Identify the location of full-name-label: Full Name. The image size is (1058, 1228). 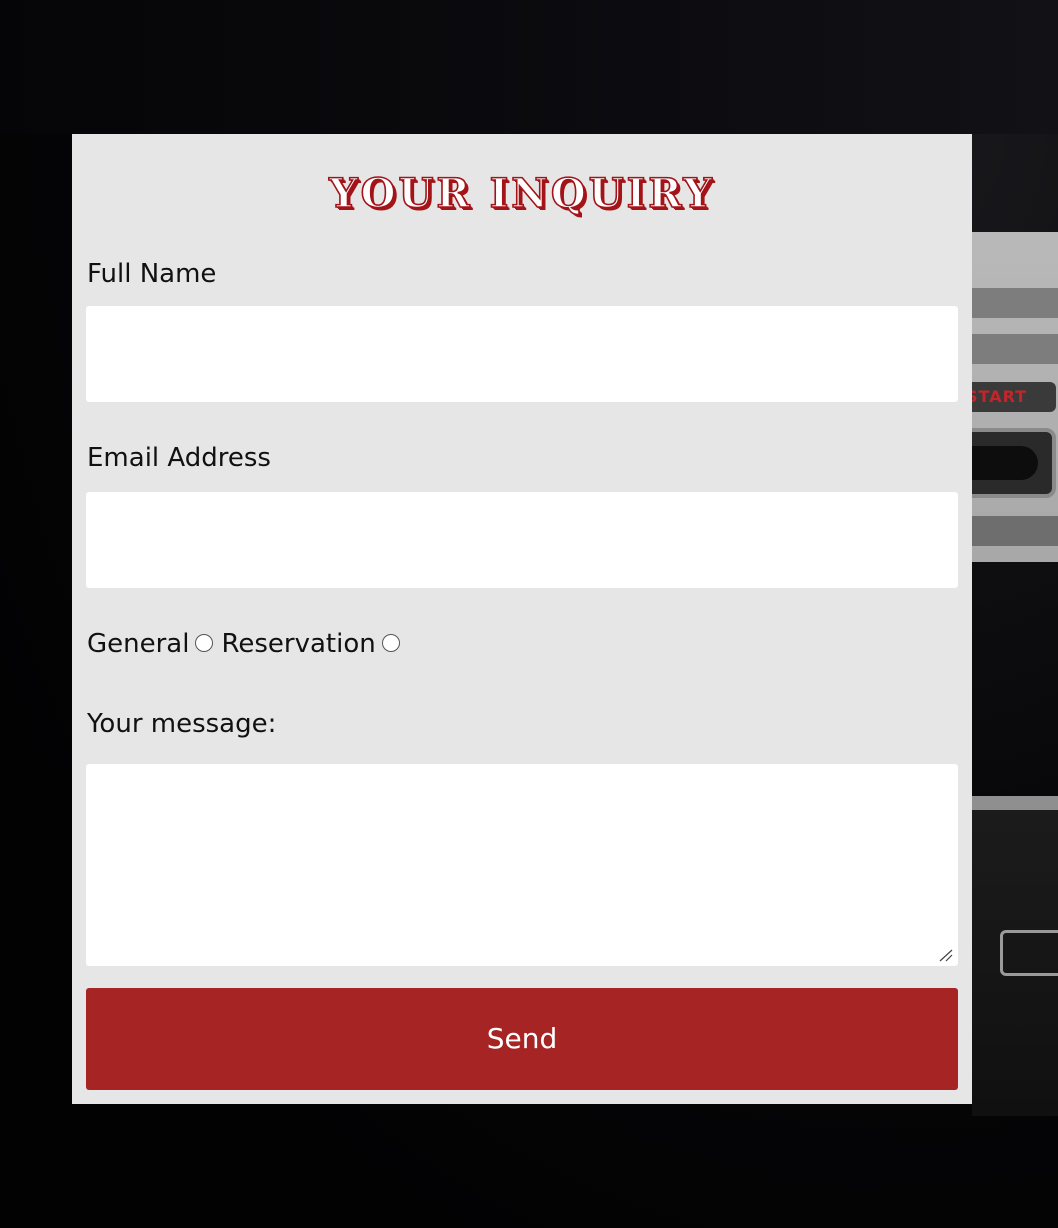
(152, 274).